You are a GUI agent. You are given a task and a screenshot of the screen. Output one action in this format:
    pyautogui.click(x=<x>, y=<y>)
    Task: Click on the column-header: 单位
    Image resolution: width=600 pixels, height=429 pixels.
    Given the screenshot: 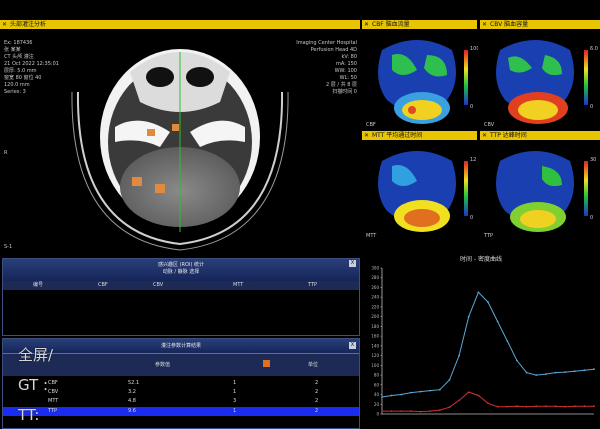 What is the action you would take?
    pyautogui.click(x=313, y=365)
    